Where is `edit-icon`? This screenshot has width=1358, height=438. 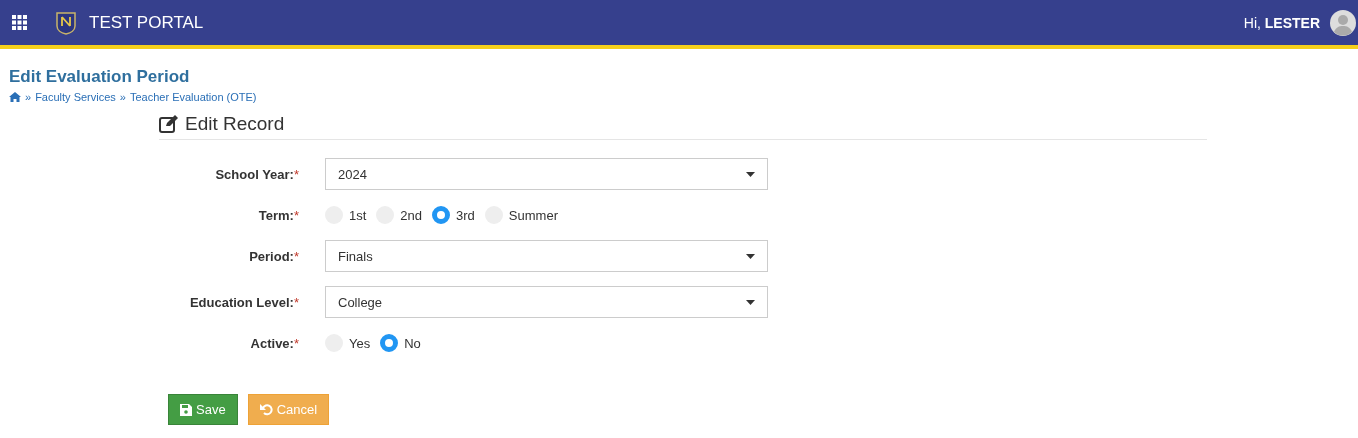 edit-icon is located at coordinates (169, 124).